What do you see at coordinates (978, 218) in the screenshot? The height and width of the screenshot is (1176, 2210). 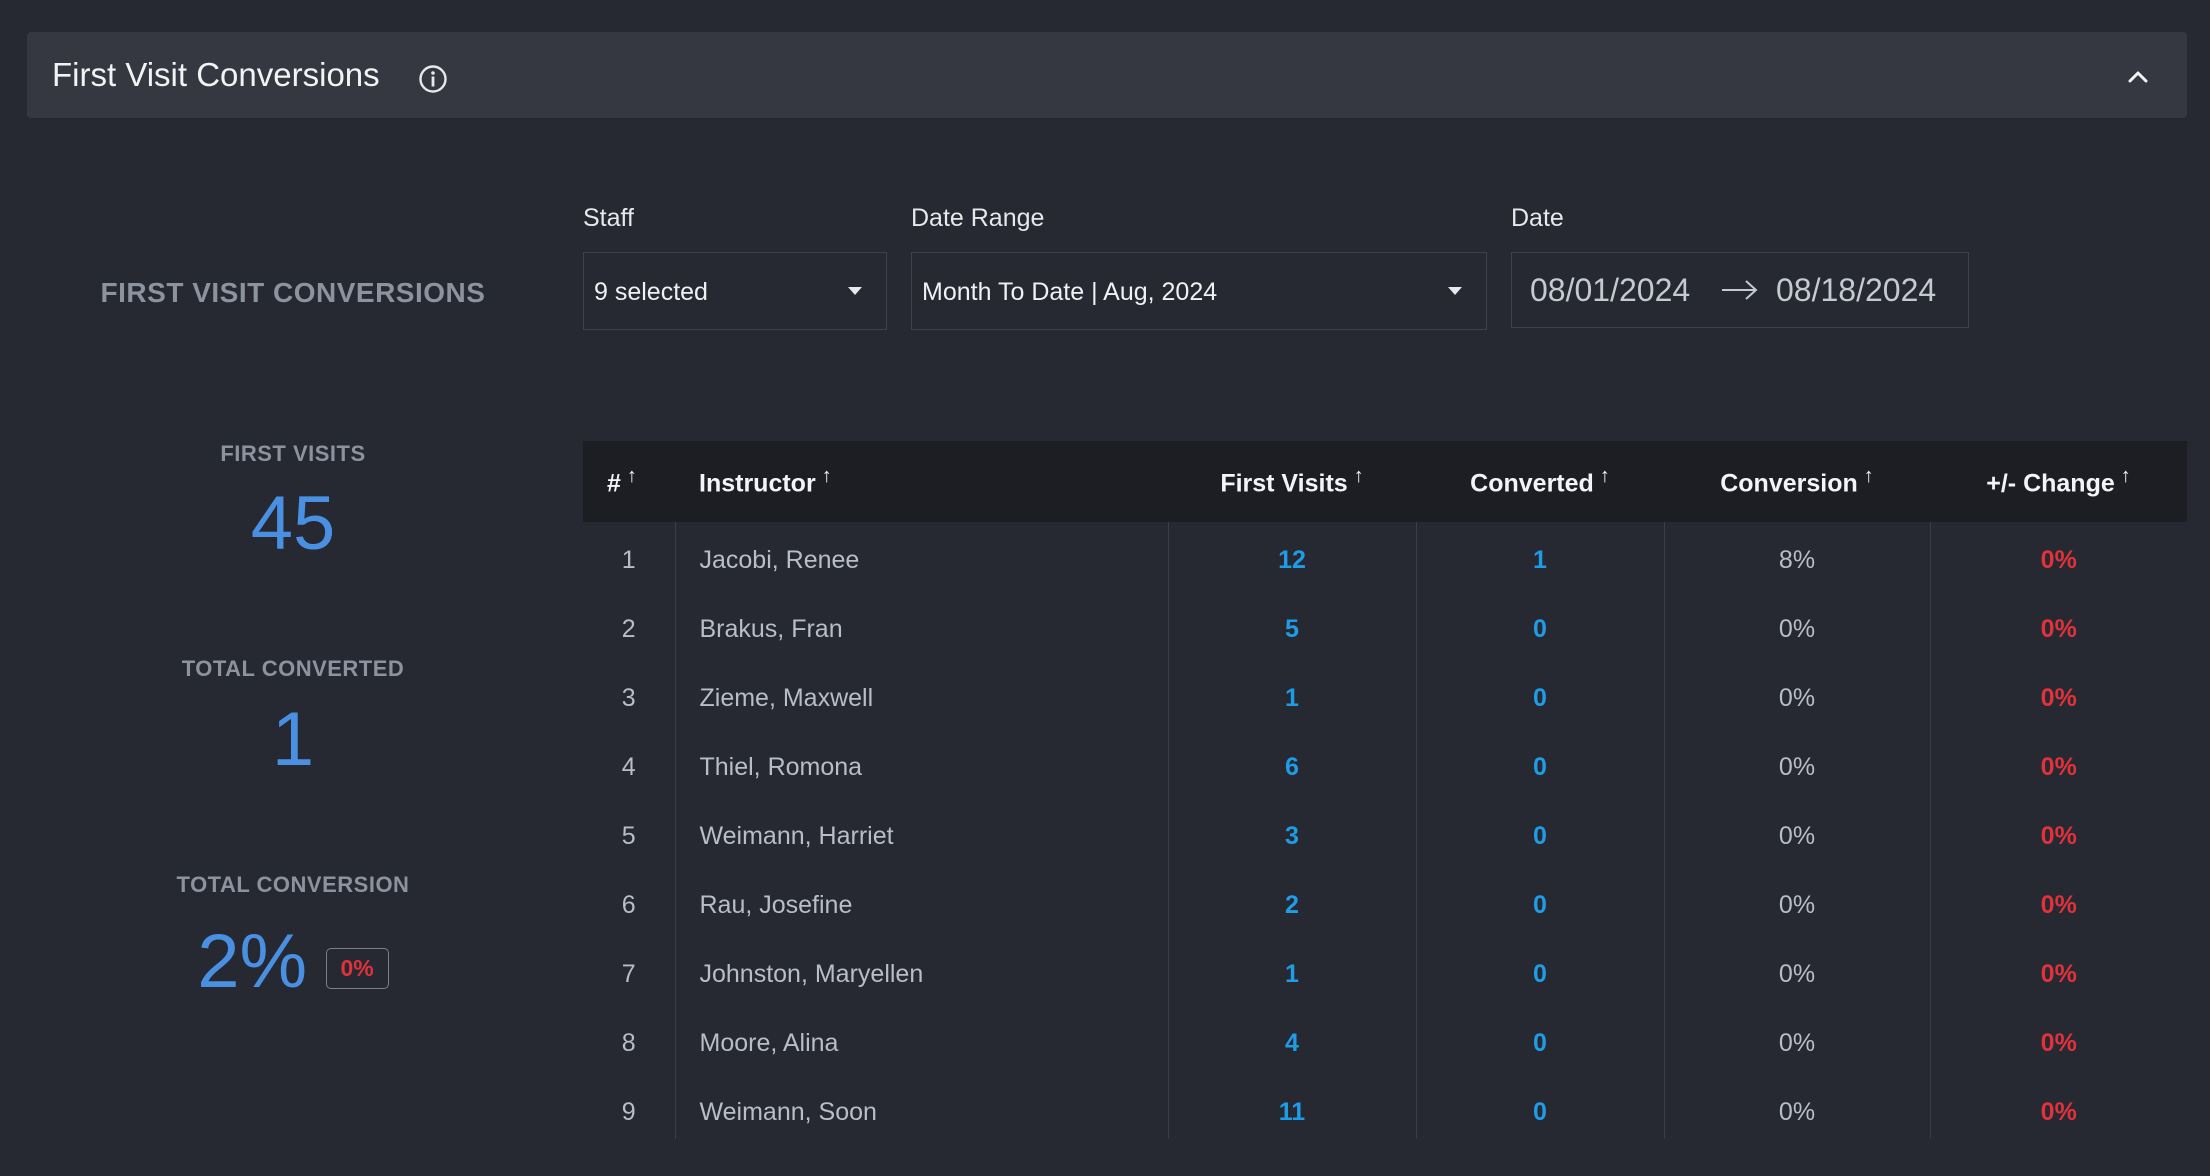 I see `date-range-label: Date Range` at bounding box center [978, 218].